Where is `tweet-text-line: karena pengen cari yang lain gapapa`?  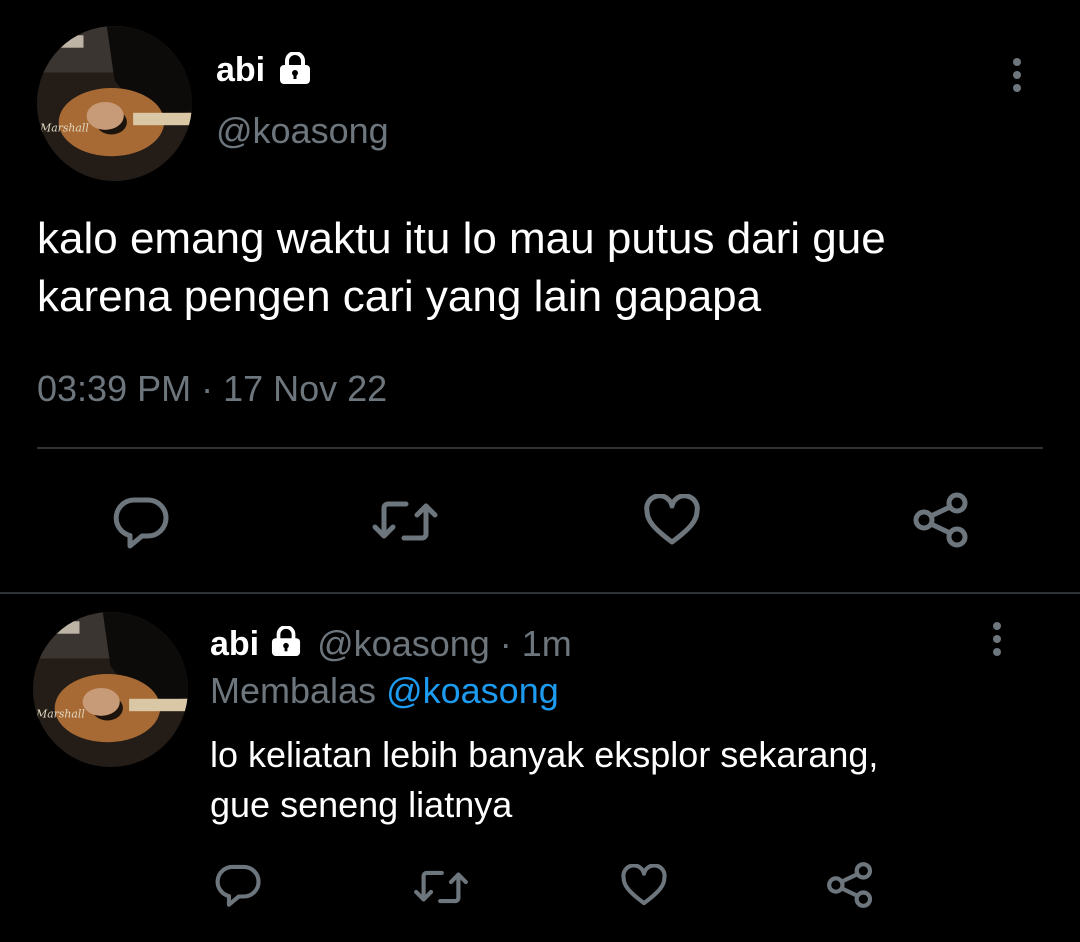 tweet-text-line: karena pengen cari yang lain gapapa is located at coordinates (399, 296).